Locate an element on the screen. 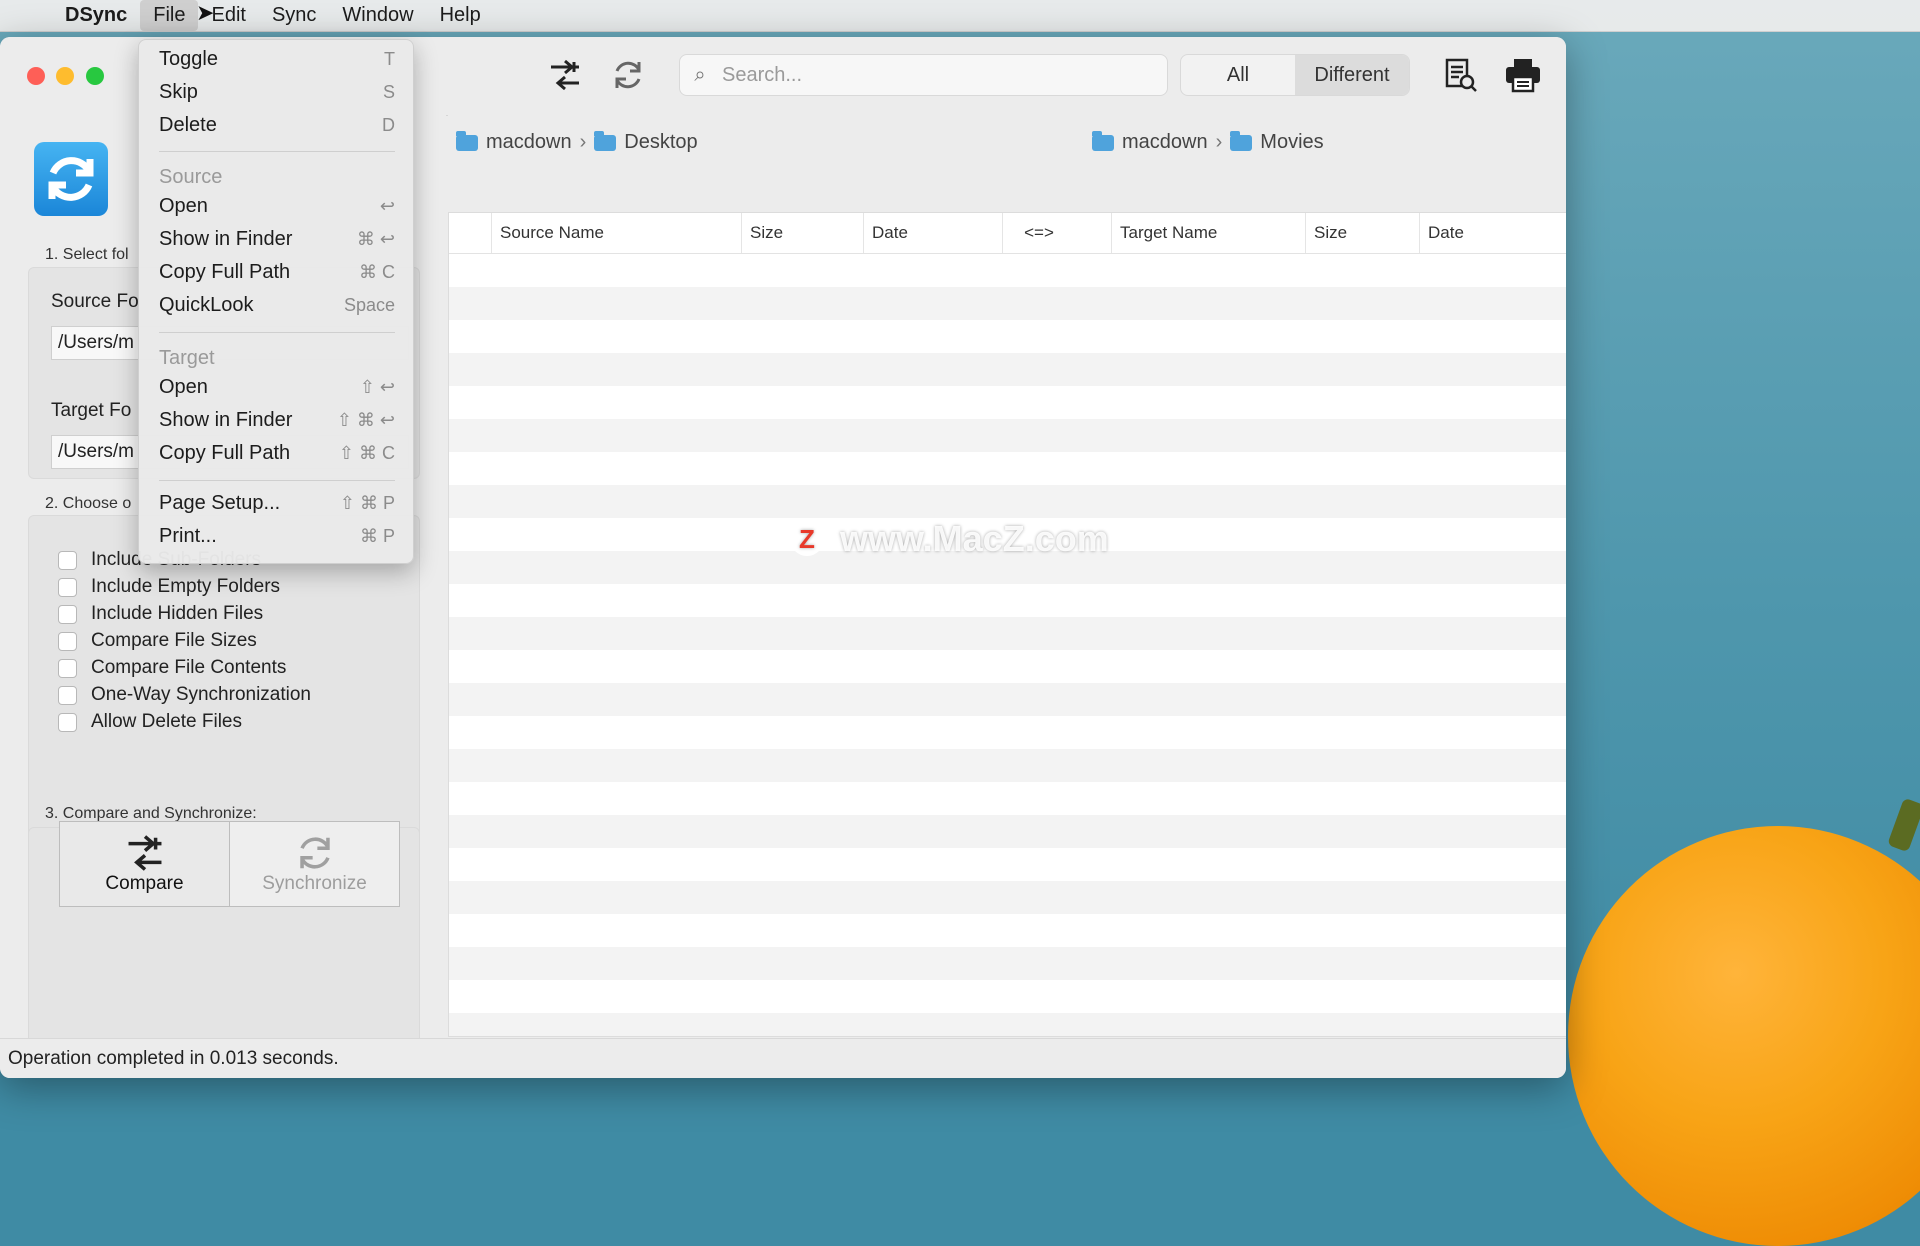 This screenshot has height=1246, width=1920. menu-item-page-setup: Page Setup... ⇧ ⌘ P is located at coordinates (277, 503).